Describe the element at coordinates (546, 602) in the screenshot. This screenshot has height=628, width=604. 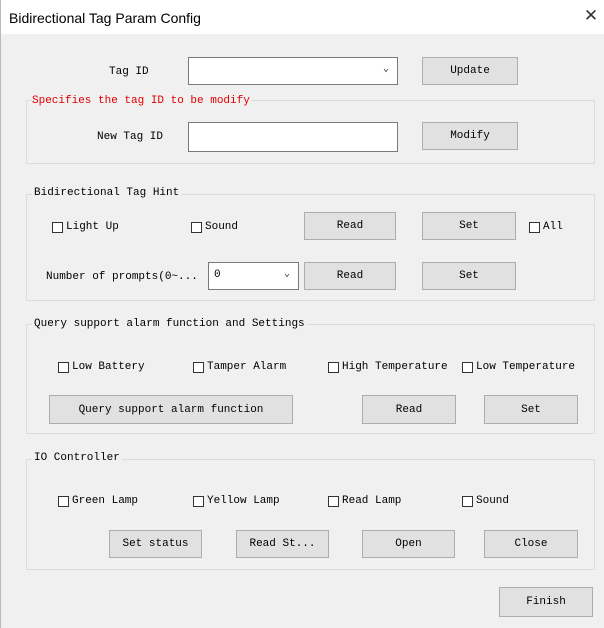
I see `finish-button: Finish` at that location.